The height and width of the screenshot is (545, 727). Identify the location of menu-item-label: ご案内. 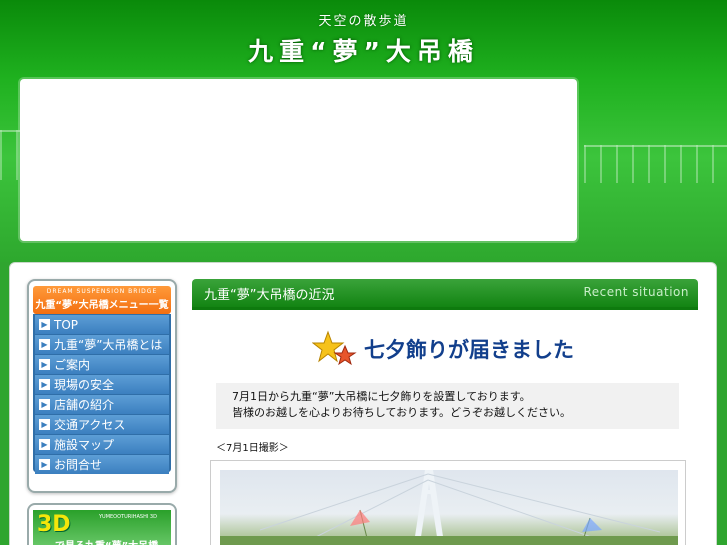
(72, 365).